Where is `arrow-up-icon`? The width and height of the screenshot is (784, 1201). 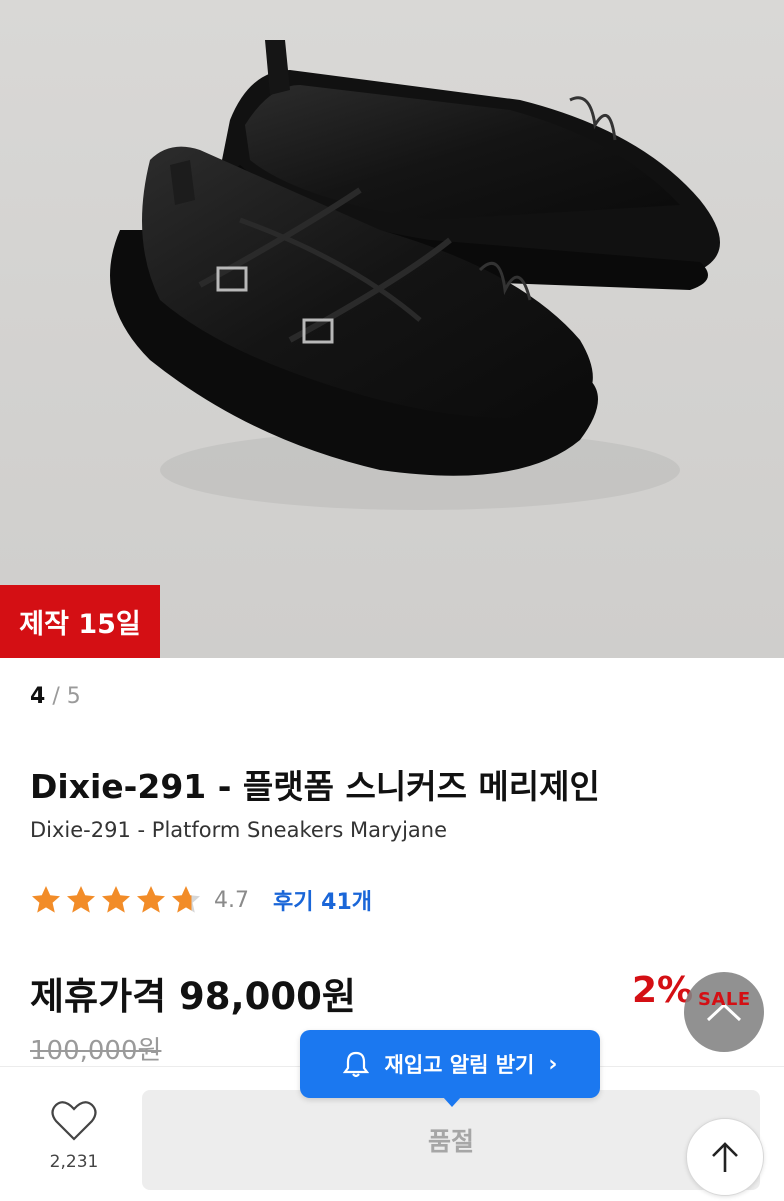 arrow-up-icon is located at coordinates (725, 1157).